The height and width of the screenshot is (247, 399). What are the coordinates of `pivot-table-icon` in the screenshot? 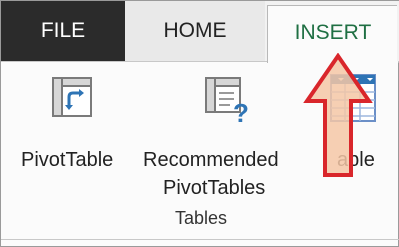 It's located at (72, 97).